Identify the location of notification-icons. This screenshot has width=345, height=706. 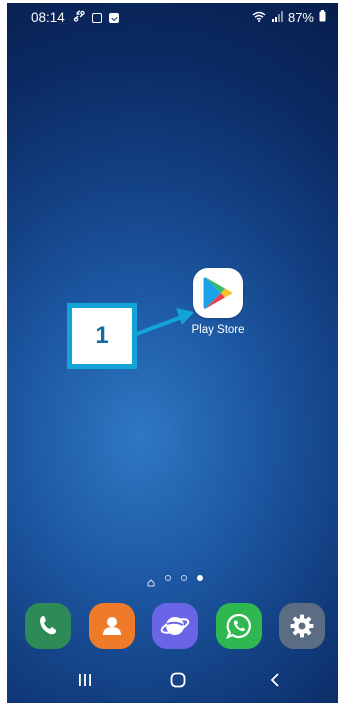
(96, 17).